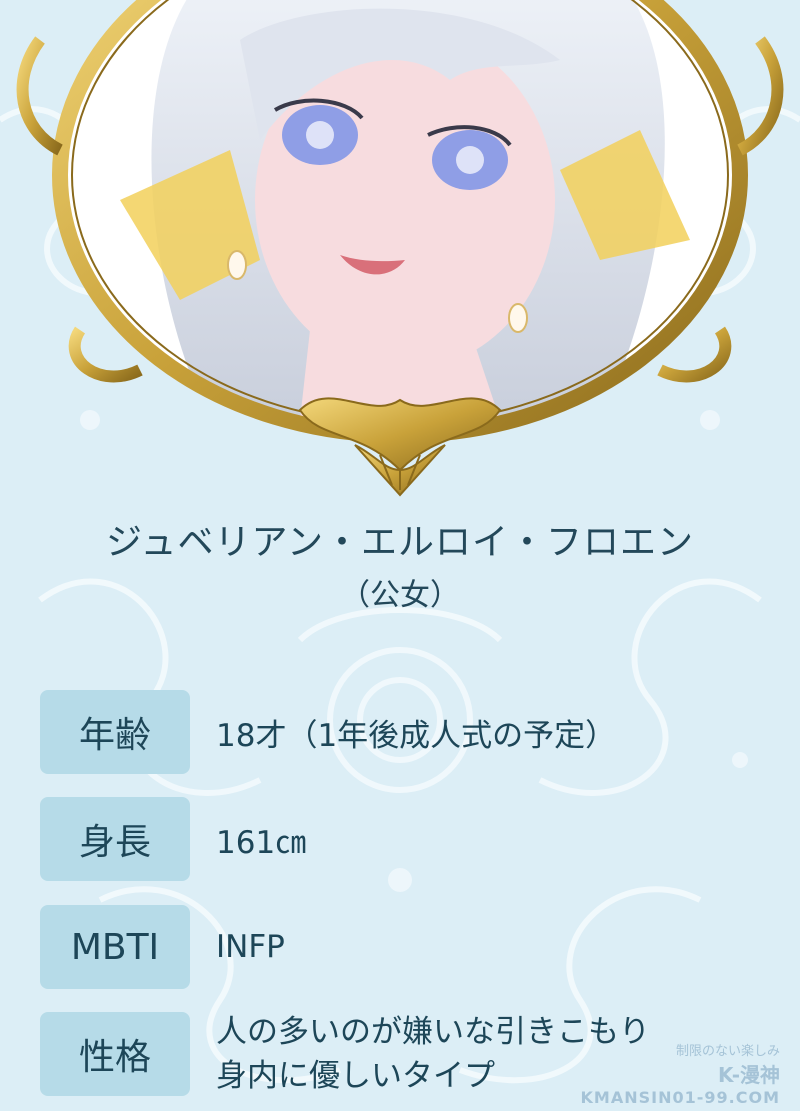 Image resolution: width=800 pixels, height=1111 pixels. Describe the element at coordinates (400, 568) in the screenshot. I see `character-name-block: ジュベリアン・エルロイ・フロエン （公女）` at that location.